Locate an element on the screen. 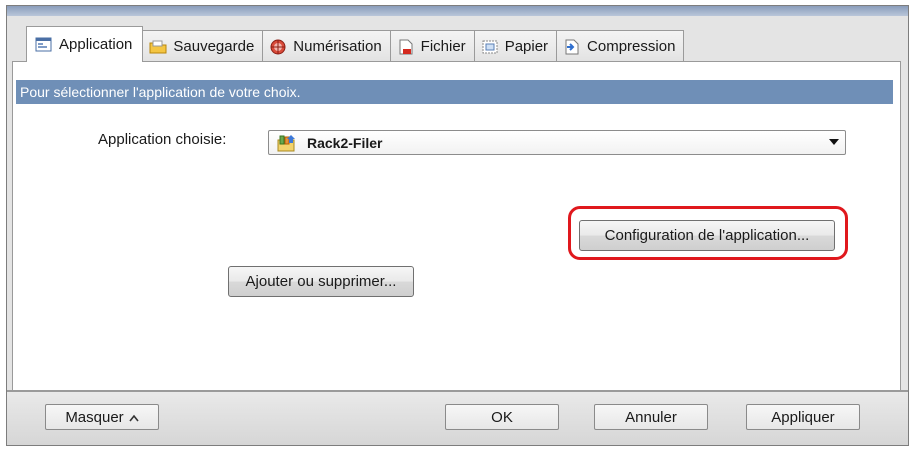 The width and height of the screenshot is (915, 451). application-select-value: Rack2-Filer is located at coordinates (345, 142).